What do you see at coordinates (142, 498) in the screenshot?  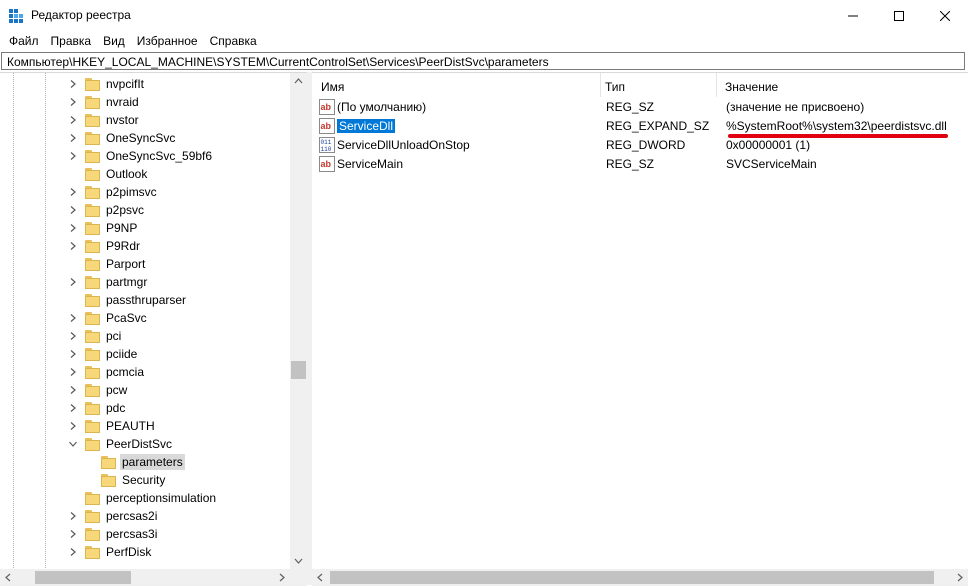 I see `tree-item: perceptionsimulation` at bounding box center [142, 498].